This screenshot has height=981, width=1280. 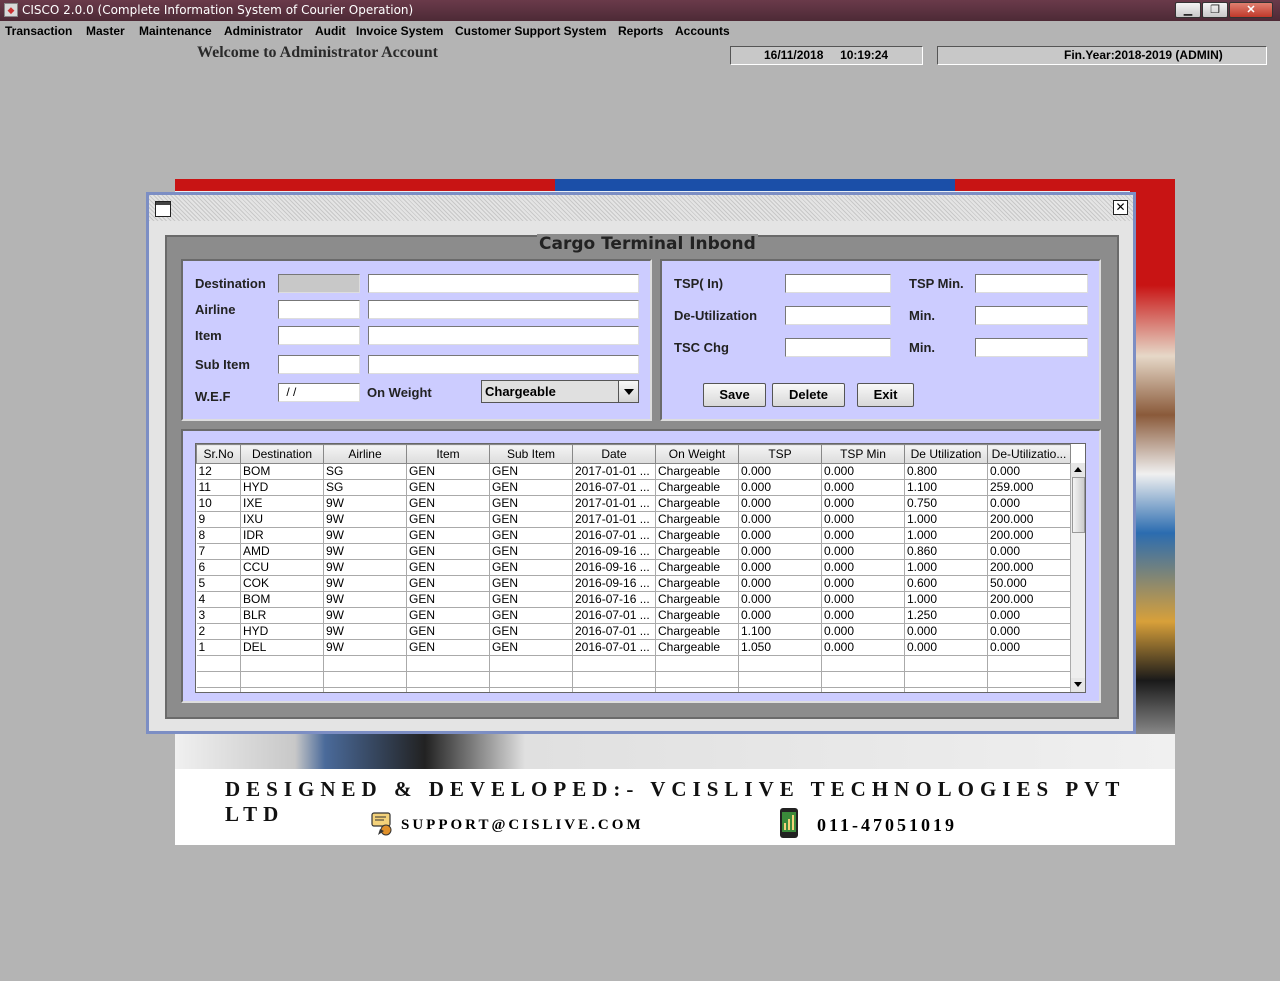 What do you see at coordinates (218, 631) in the screenshot?
I see `table-cell: 2` at bounding box center [218, 631].